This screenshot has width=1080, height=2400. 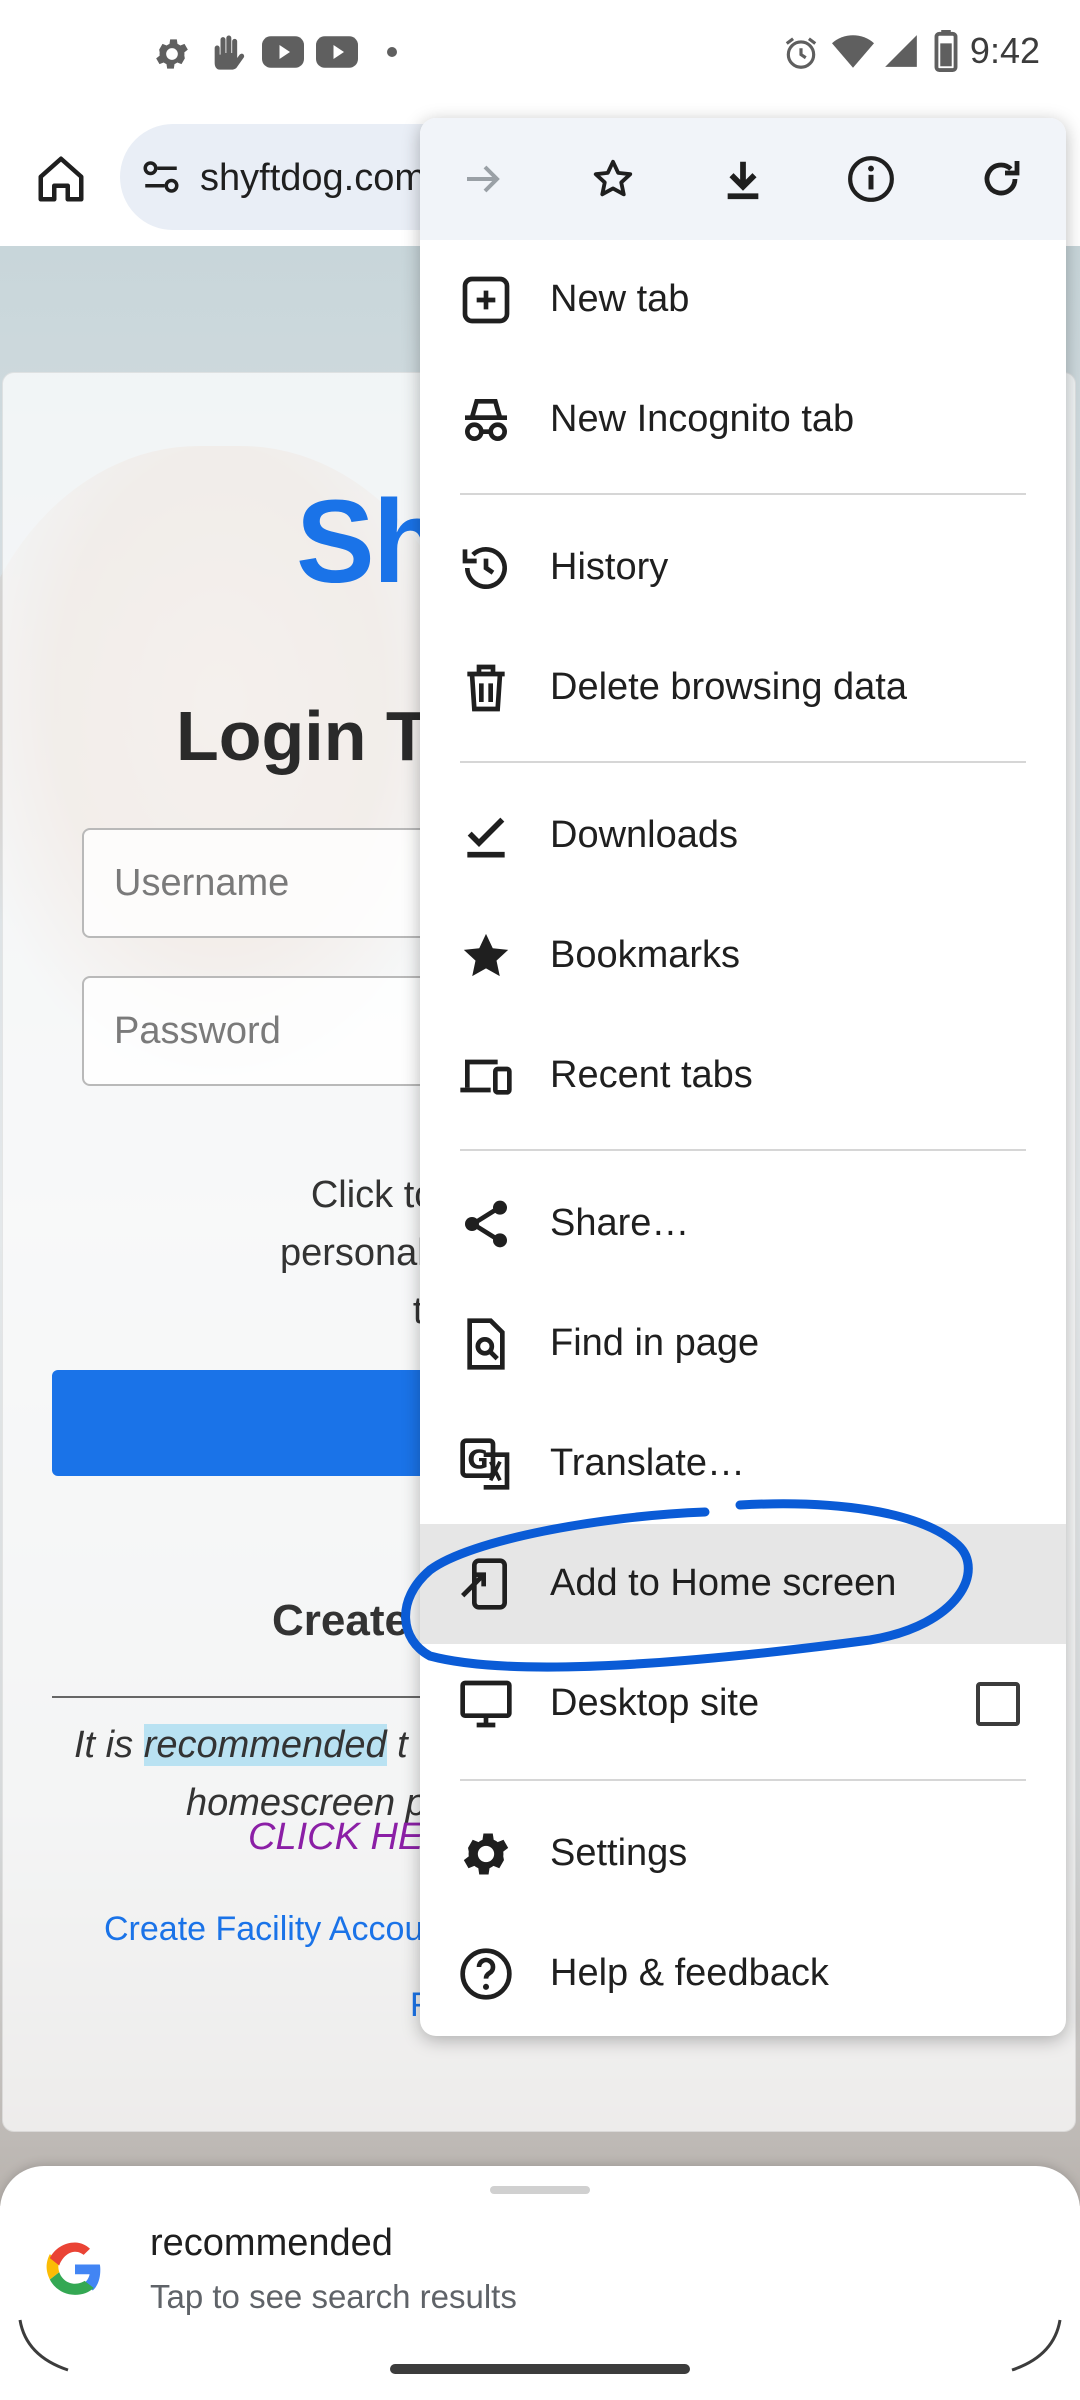 I want to click on rec-highlight: recommended, so click(x=265, y=1745).